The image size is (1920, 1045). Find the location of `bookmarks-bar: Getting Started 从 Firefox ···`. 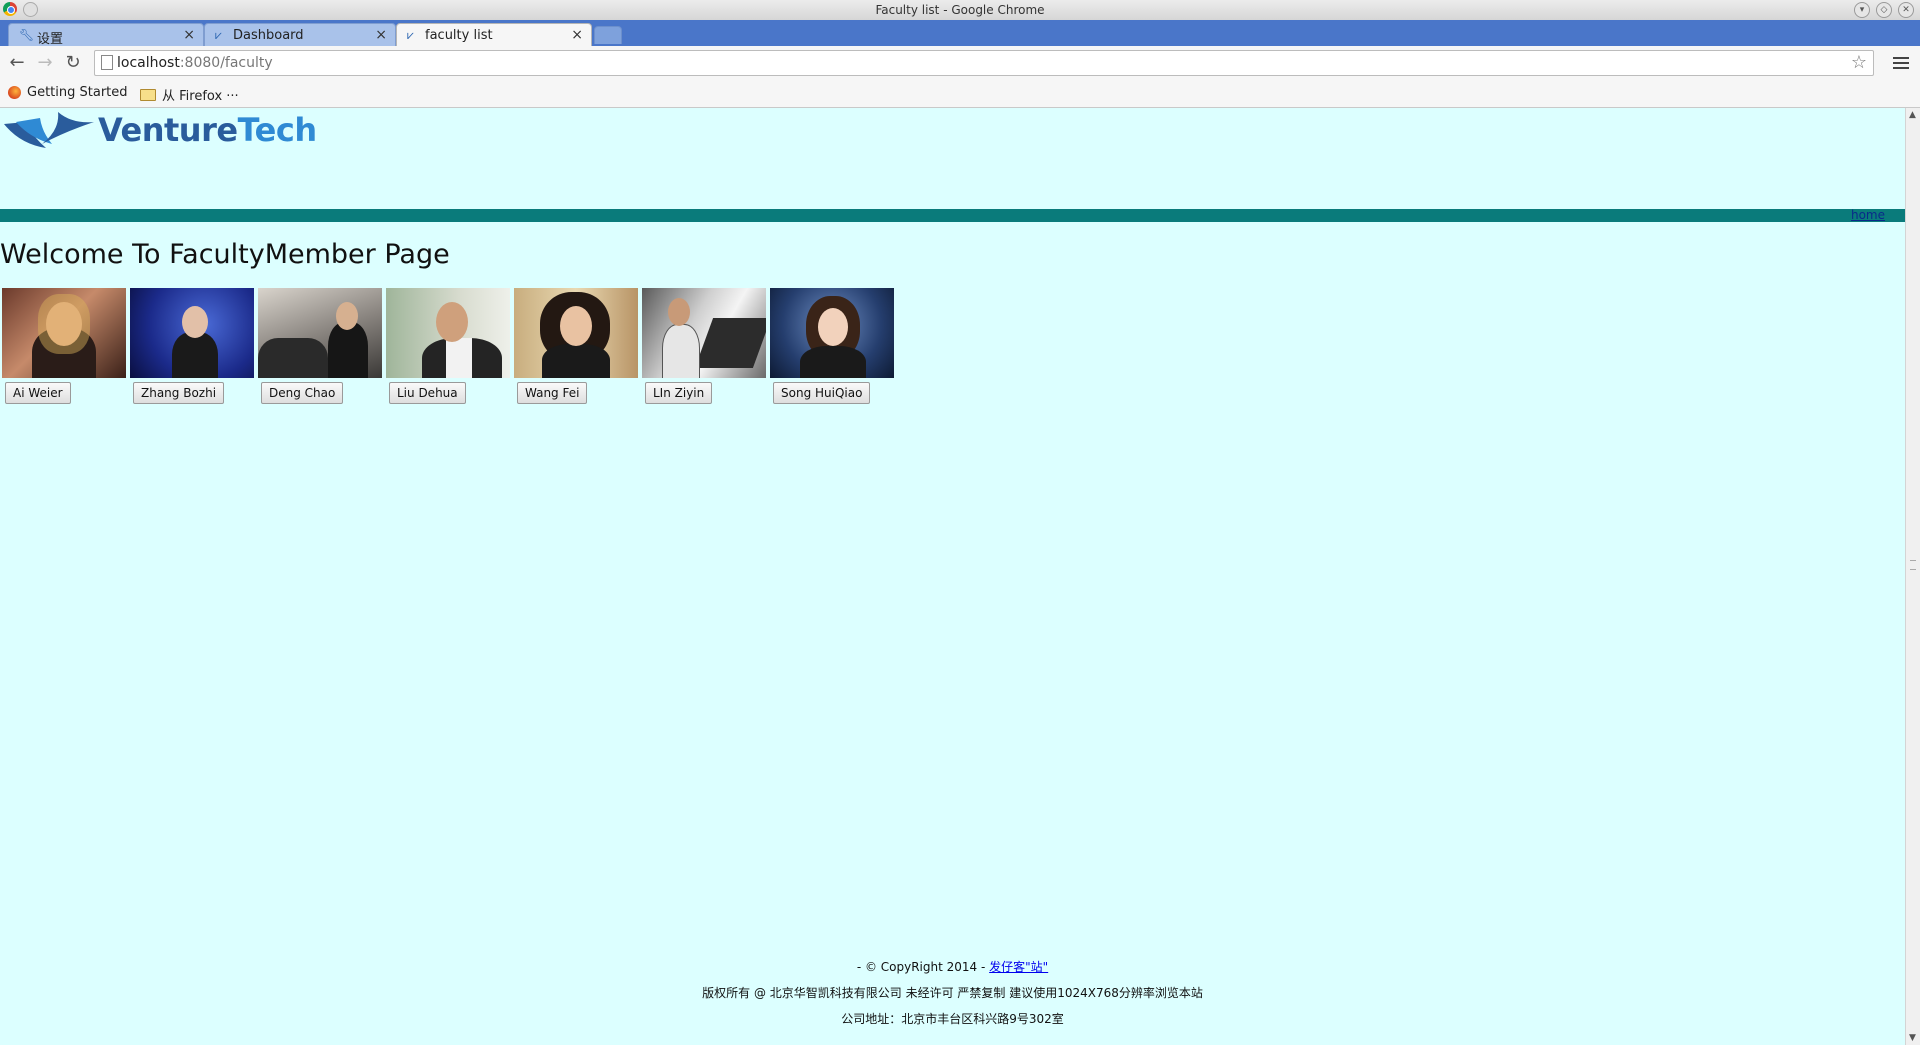

bookmarks-bar: Getting Started 从 Firefox ··· is located at coordinates (960, 94).